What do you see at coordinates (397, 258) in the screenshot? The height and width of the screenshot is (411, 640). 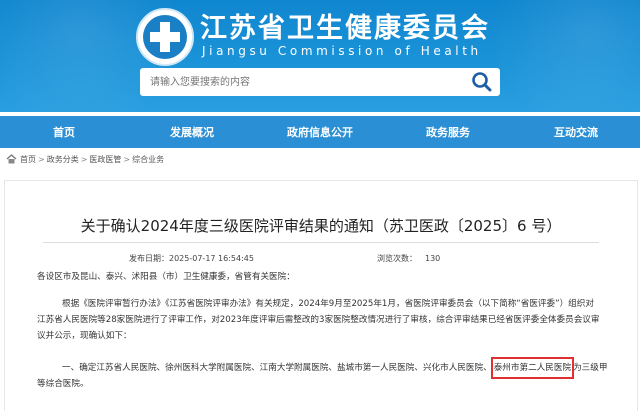 I see `view-count-label: 浏览次数：` at bounding box center [397, 258].